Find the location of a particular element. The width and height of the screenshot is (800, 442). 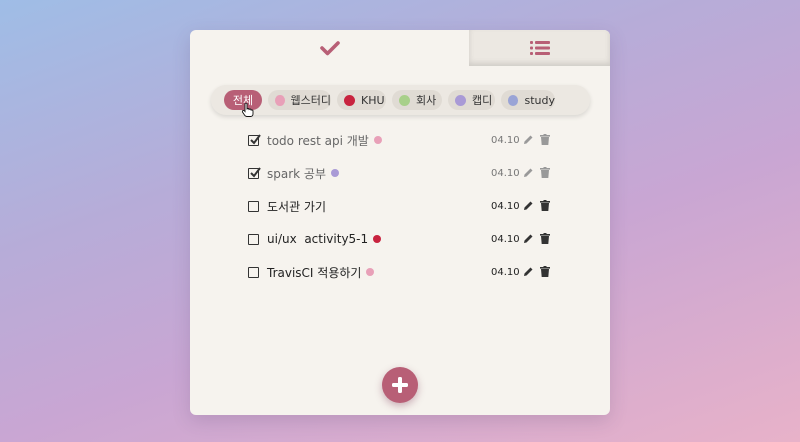

filter-chip-label: study is located at coordinates (539, 100).